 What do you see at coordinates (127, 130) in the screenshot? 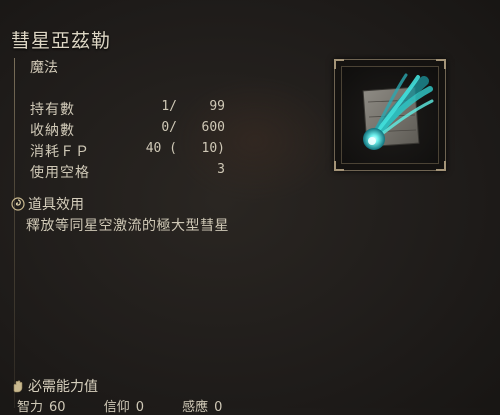
I see `stat-row-stored: 收納數 0/ 600` at bounding box center [127, 130].